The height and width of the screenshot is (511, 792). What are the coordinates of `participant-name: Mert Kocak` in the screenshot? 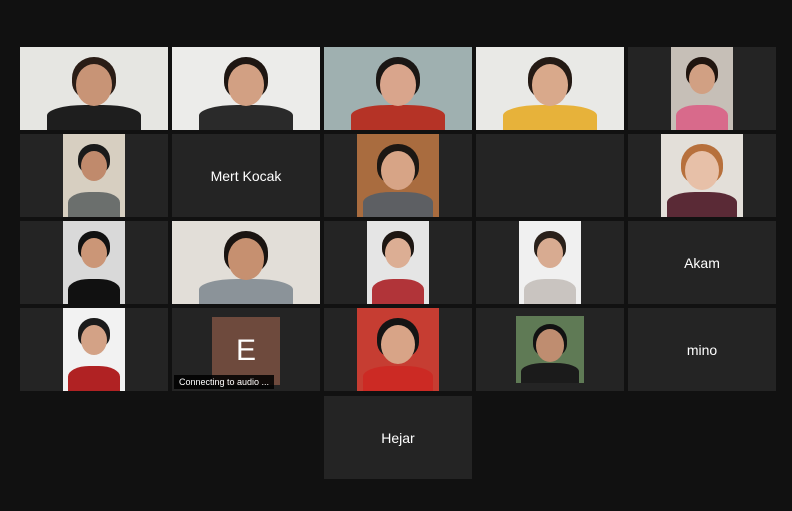 It's located at (246, 175).